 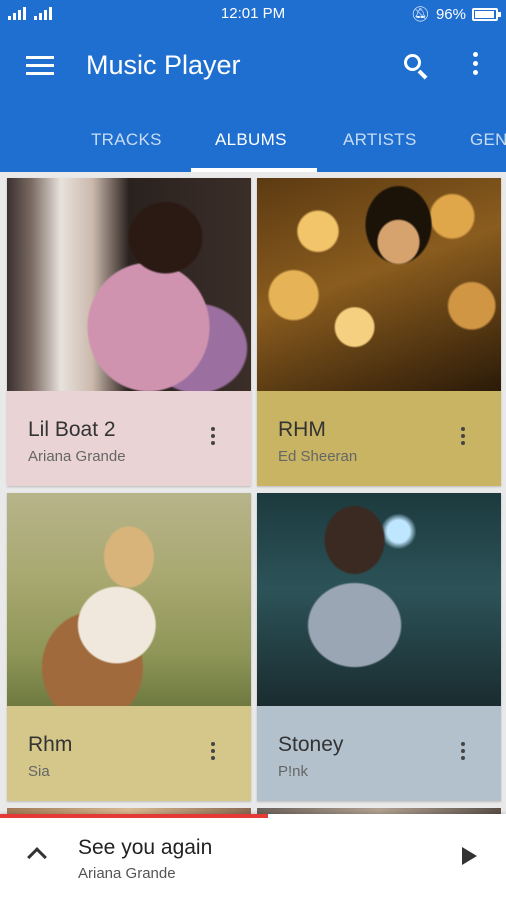 What do you see at coordinates (379, 438) in the screenshot?
I see `album-info: RHM Ed Sheeran` at bounding box center [379, 438].